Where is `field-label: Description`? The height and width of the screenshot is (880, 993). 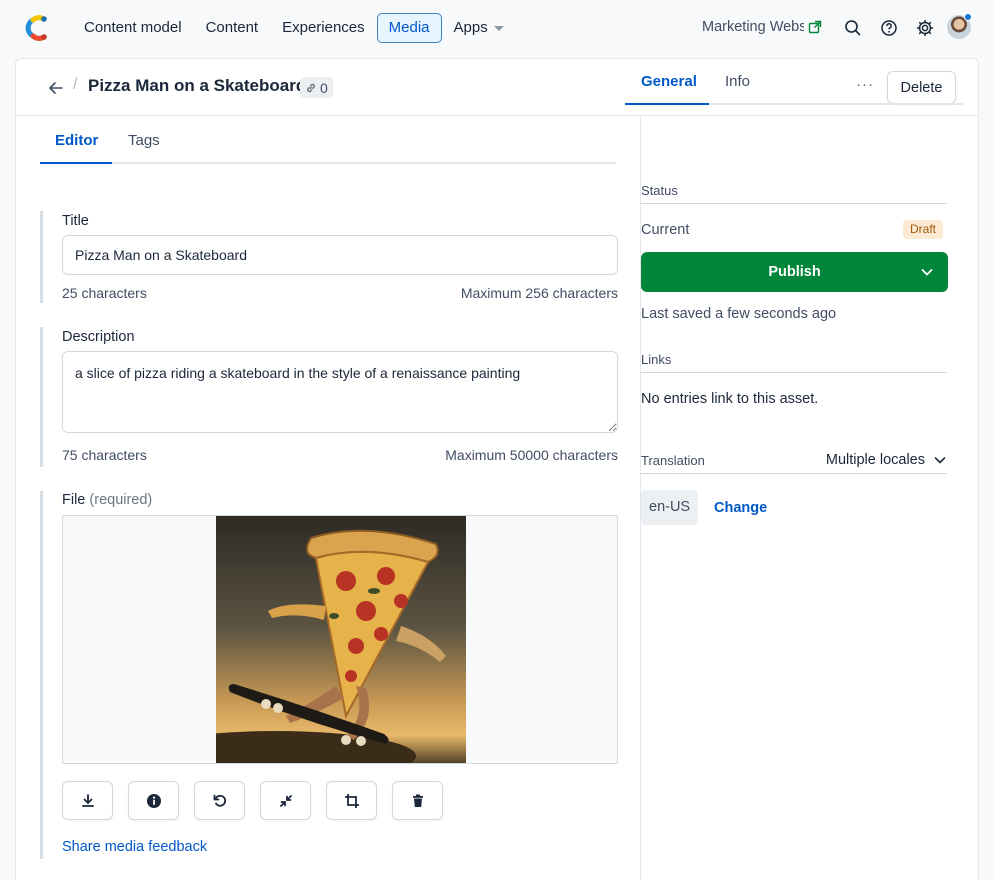 field-label: Description is located at coordinates (98, 337).